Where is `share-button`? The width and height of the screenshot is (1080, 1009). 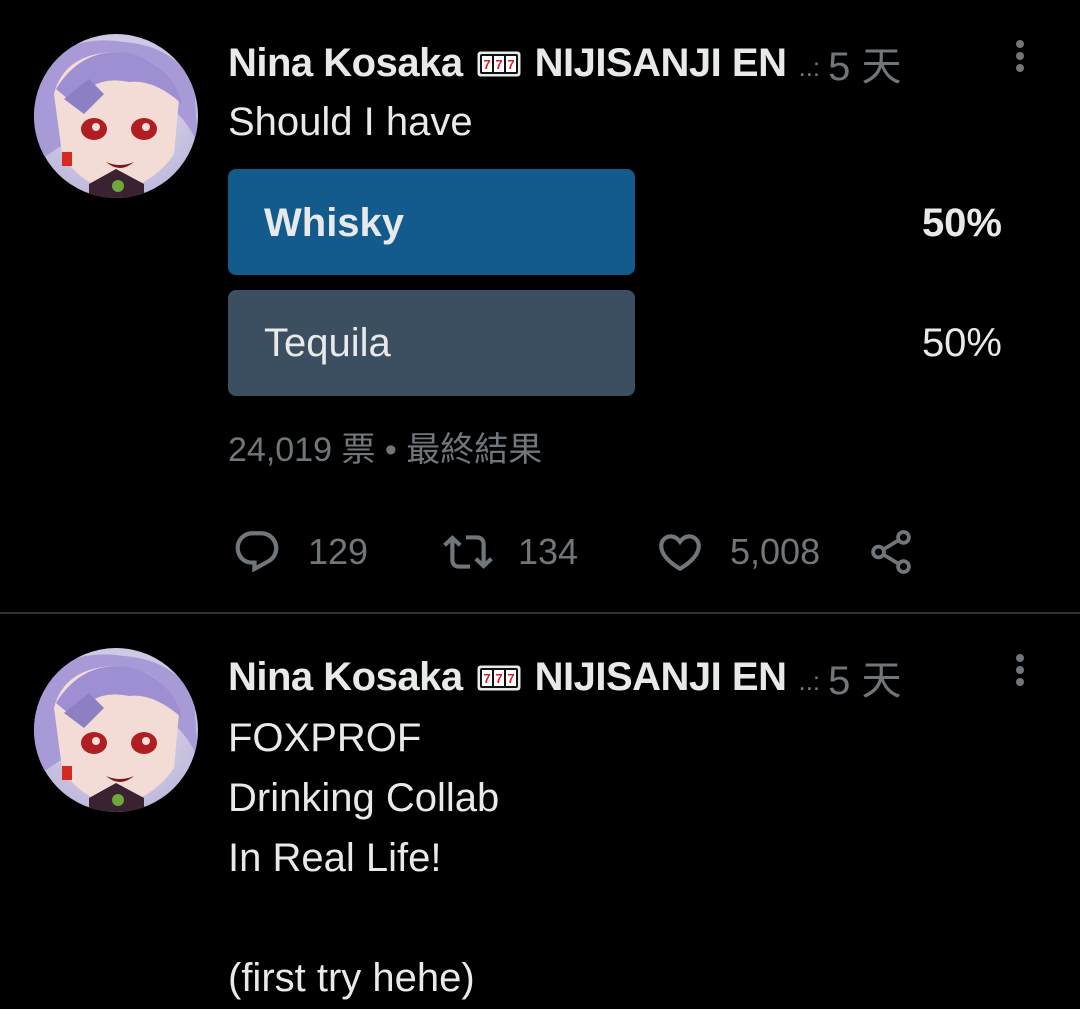
share-button is located at coordinates (891, 552).